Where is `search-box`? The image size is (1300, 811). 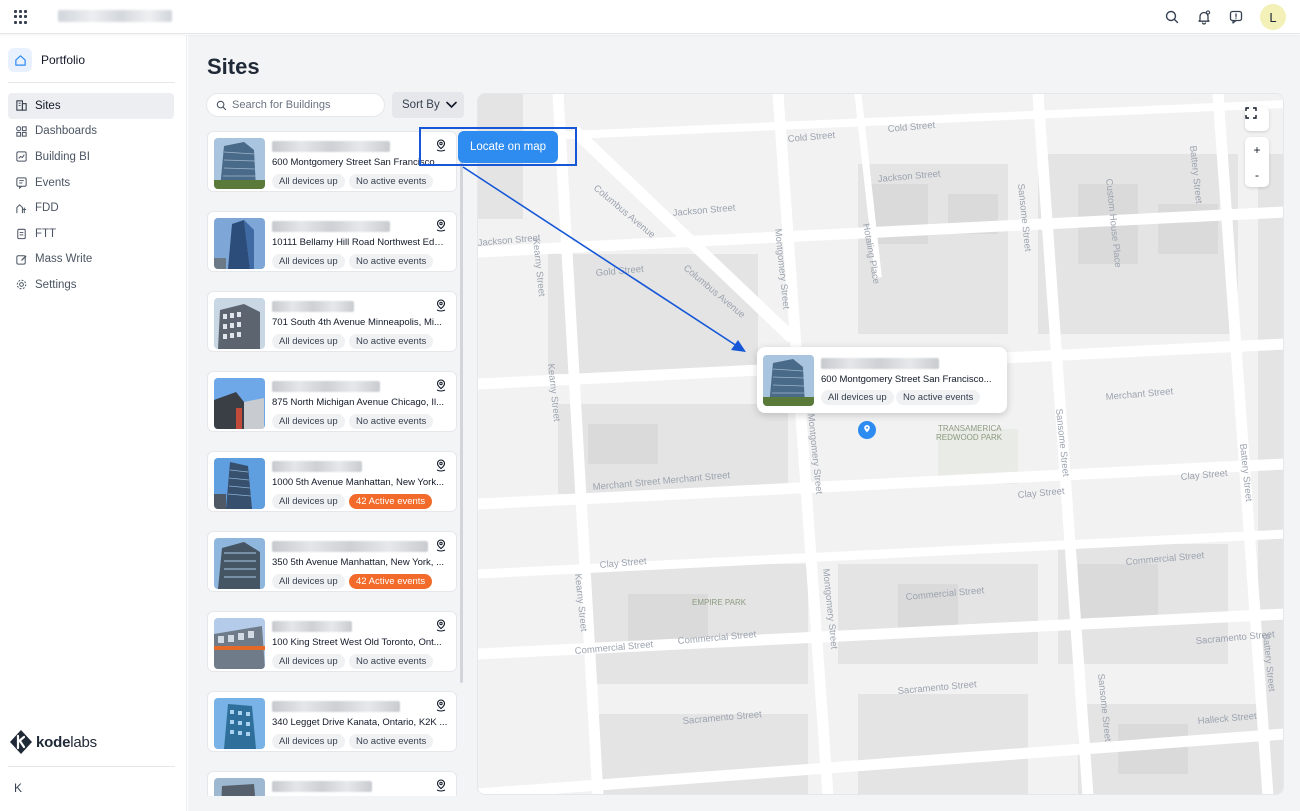 search-box is located at coordinates (295, 105).